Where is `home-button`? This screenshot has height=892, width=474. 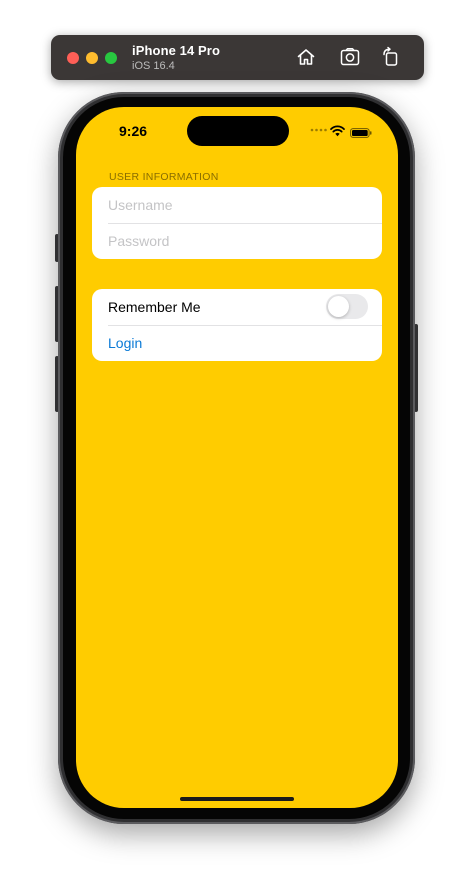
home-button is located at coordinates (306, 57).